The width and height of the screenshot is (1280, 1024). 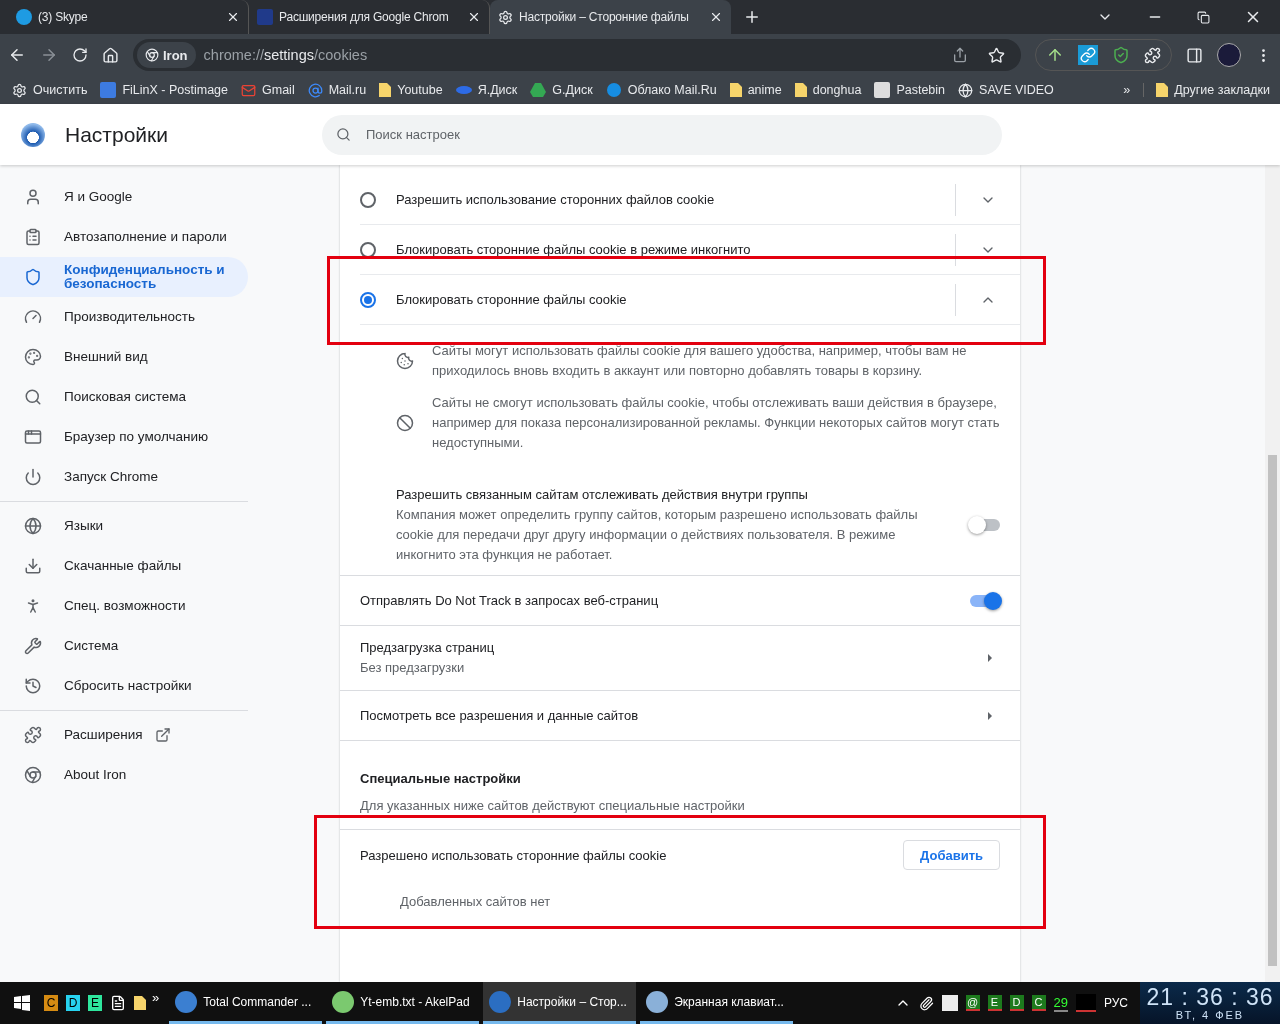 What do you see at coordinates (951, 855) in the screenshot?
I see `add-button: Добавить` at bounding box center [951, 855].